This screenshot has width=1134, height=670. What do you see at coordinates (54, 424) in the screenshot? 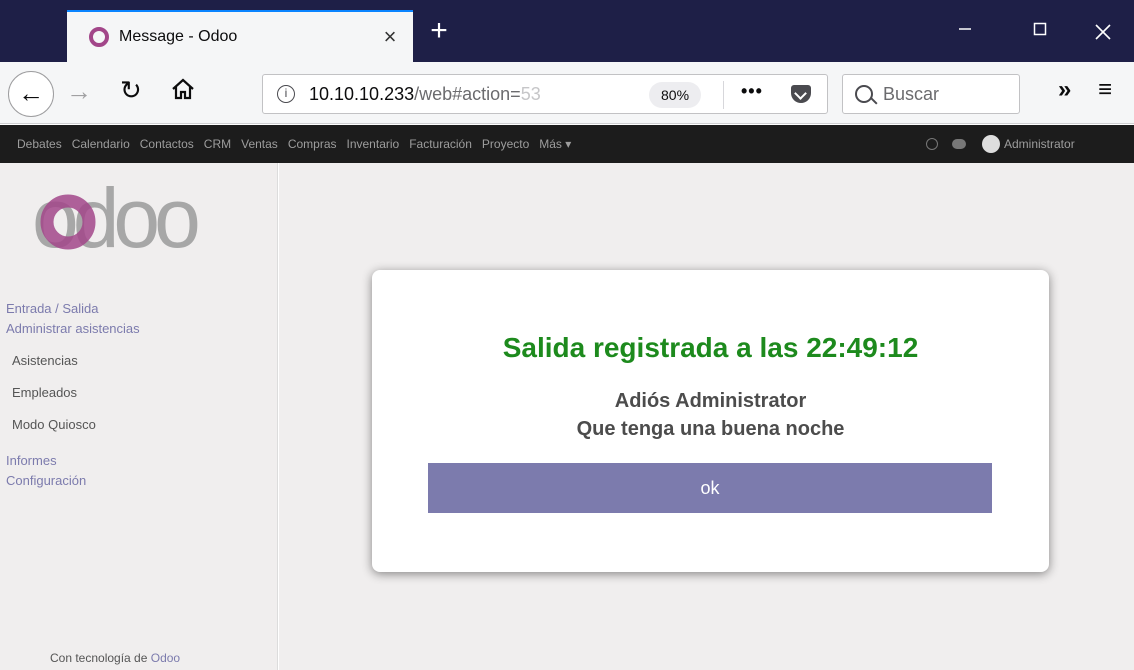
I see `sidebar-item-modo-quiosco: Modo Quiosco` at bounding box center [54, 424].